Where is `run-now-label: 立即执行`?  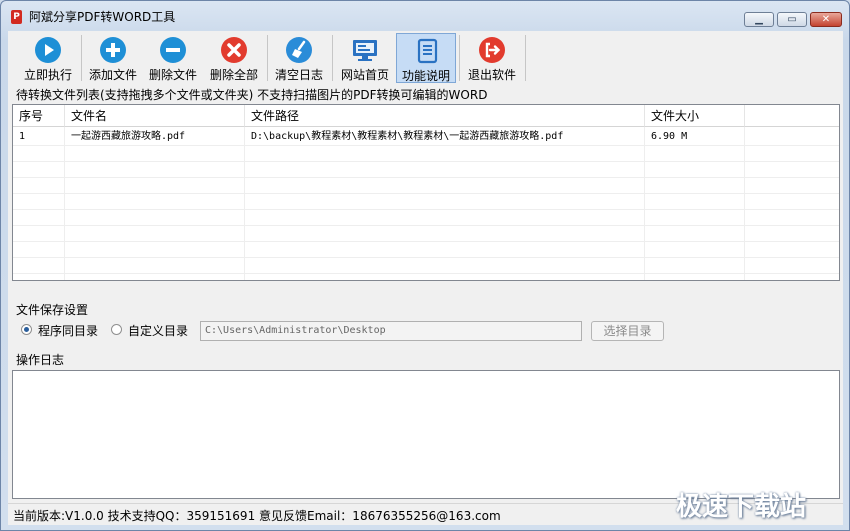 run-now-label: 立即执行 is located at coordinates (47, 75).